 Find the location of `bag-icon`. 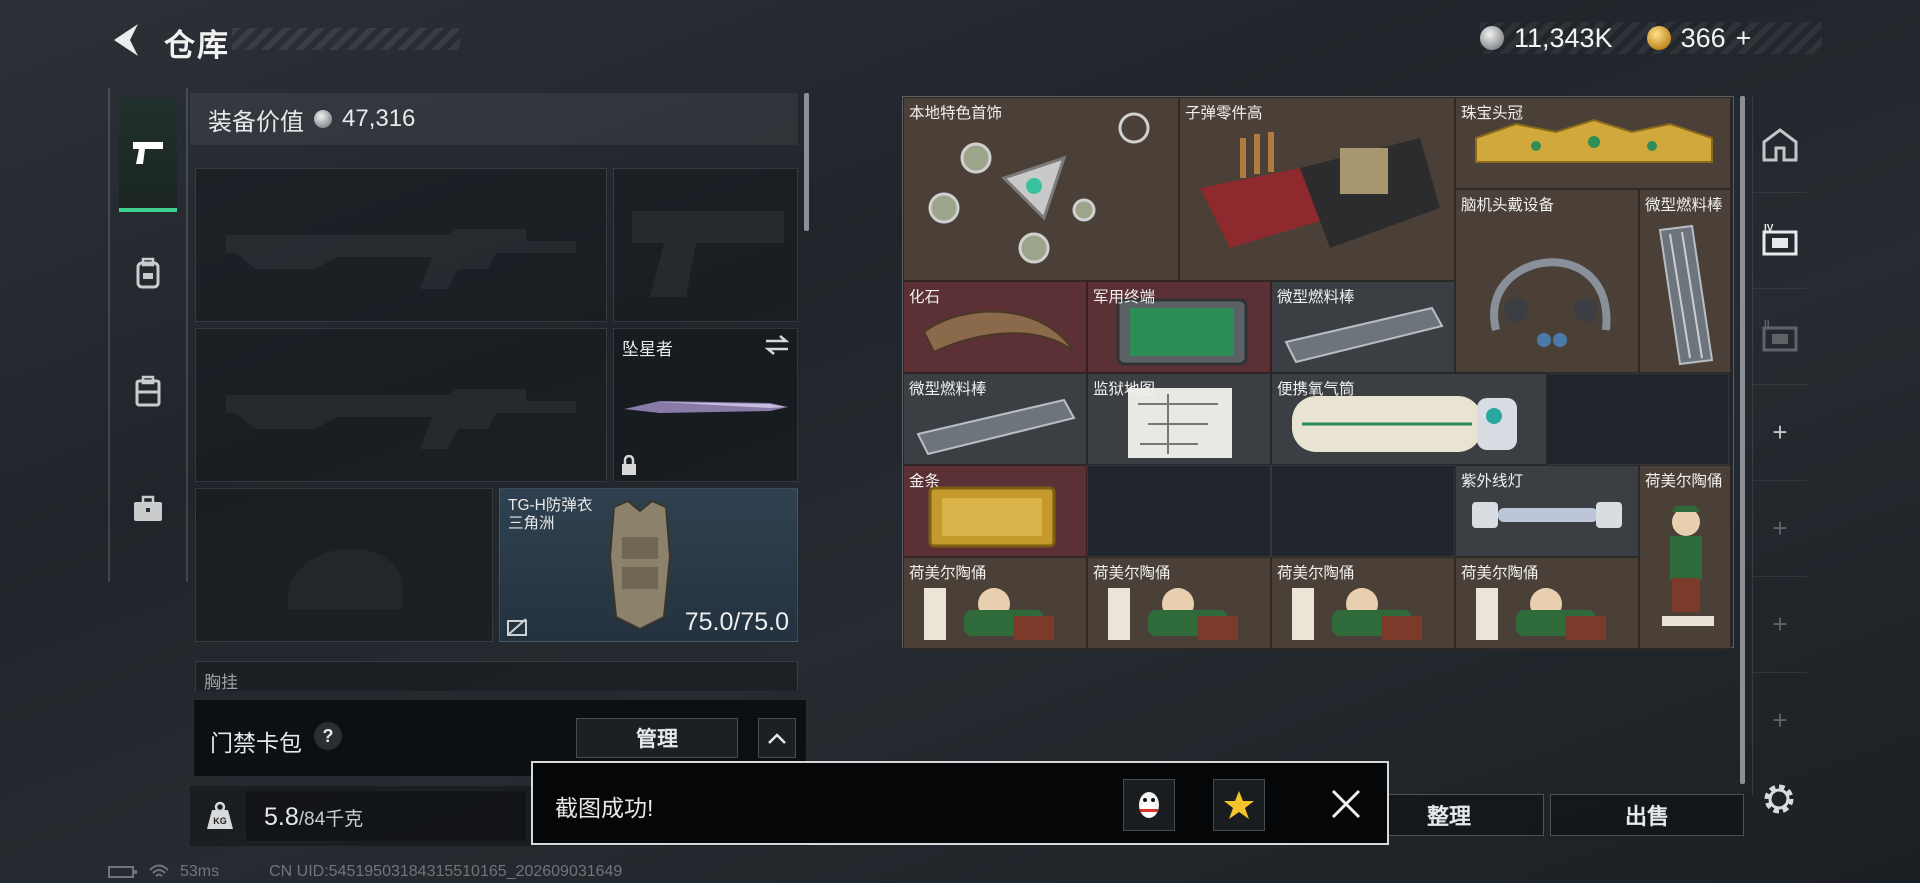

bag-icon is located at coordinates (148, 391).